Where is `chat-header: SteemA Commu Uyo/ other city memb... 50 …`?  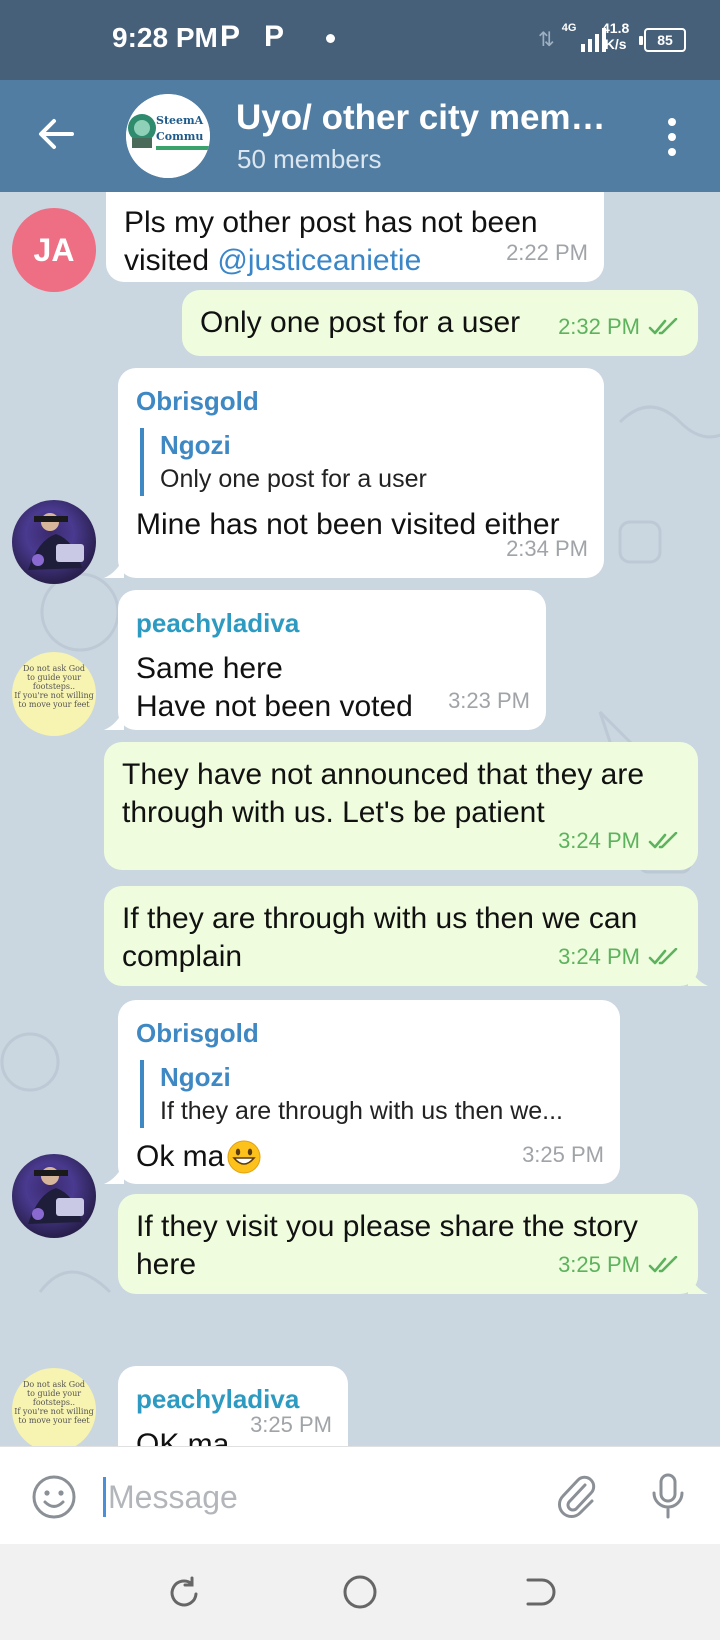 chat-header: SteemA Commu Uyo/ other city memb... 50 … is located at coordinates (360, 136).